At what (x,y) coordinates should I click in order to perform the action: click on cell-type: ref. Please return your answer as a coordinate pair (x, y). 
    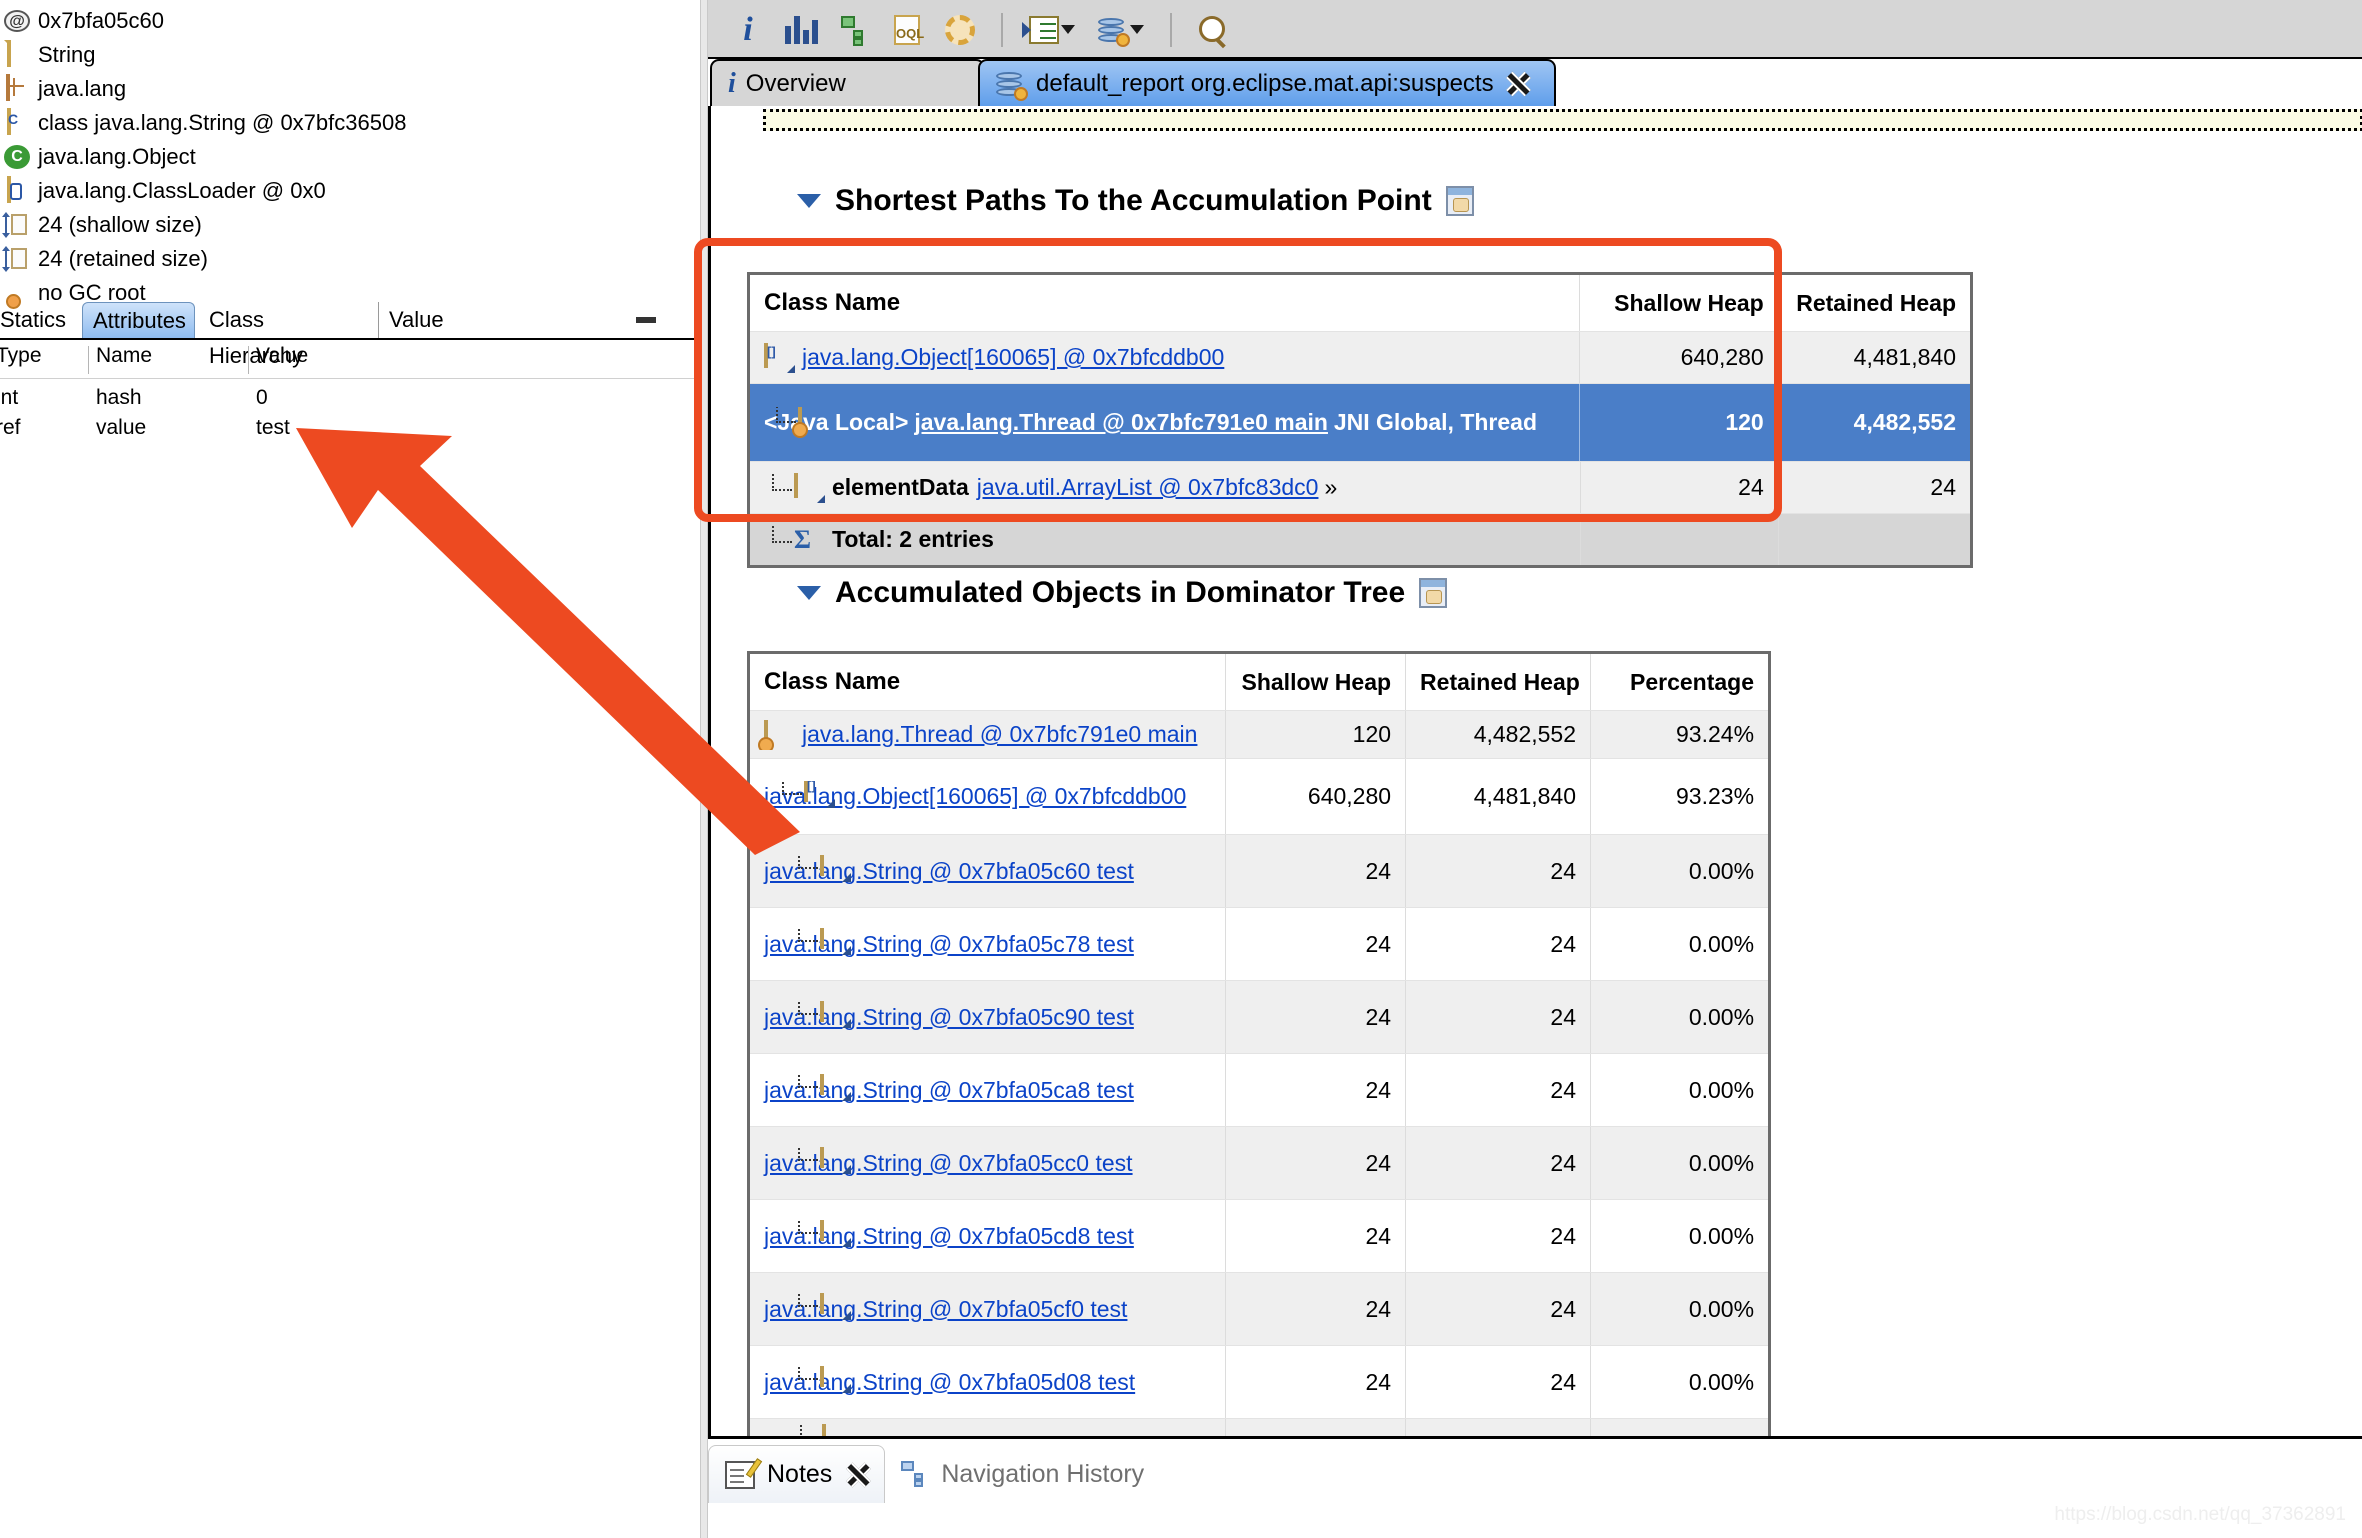
    Looking at the image, I should click on (10, 427).